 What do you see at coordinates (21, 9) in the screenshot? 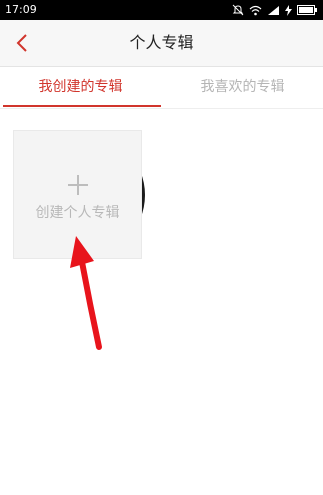
I see `status-time: 17:09` at bounding box center [21, 9].